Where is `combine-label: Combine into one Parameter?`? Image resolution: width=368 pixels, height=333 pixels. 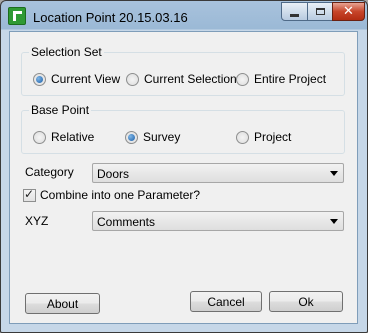
combine-label: Combine into one Parameter? is located at coordinates (120, 195).